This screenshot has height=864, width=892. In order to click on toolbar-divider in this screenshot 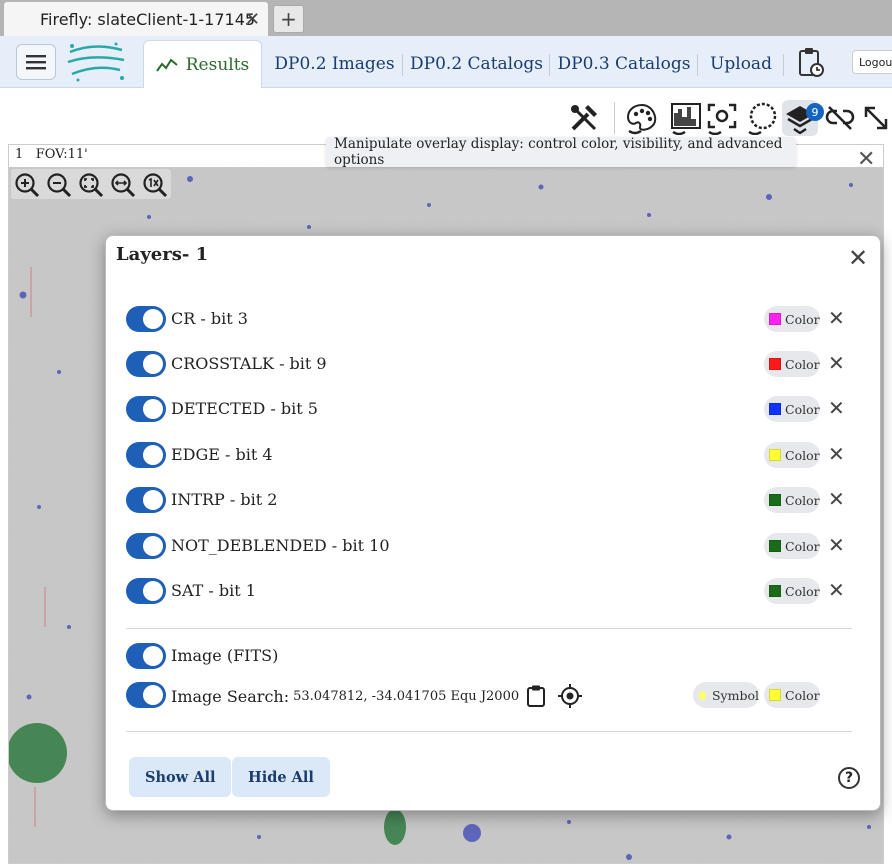, I will do `click(614, 118)`.